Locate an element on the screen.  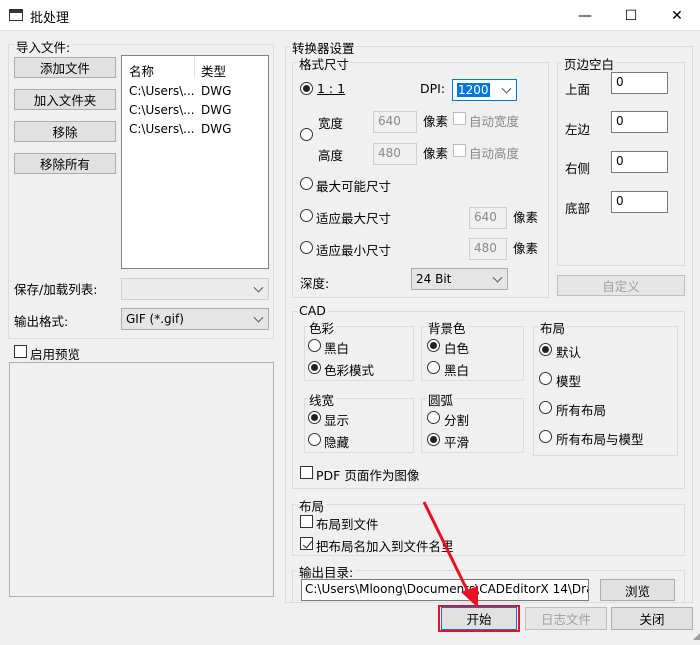
annotation-arrow is located at coordinates (450, 554).